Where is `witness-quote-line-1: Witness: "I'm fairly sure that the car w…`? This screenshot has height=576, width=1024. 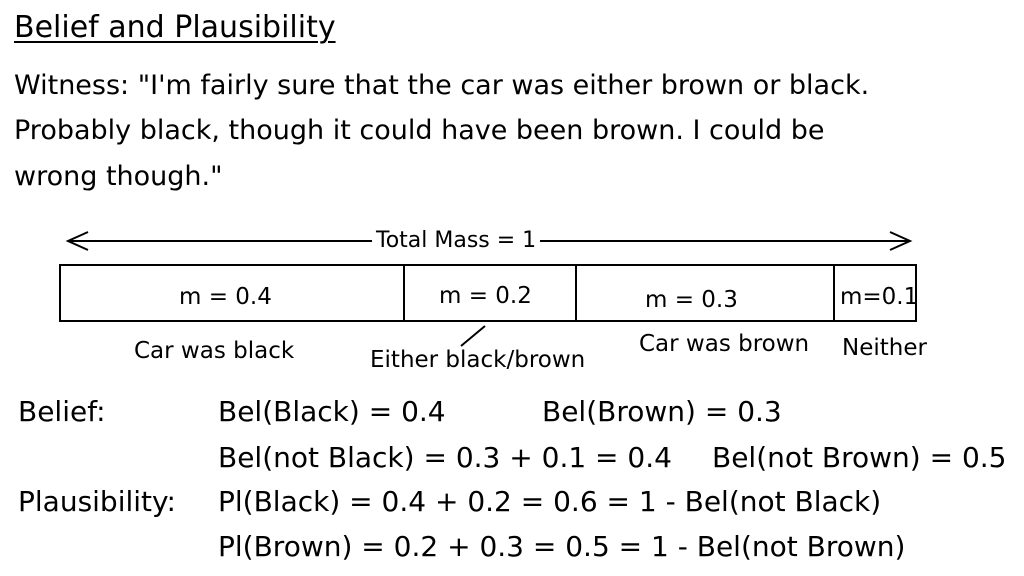
witness-quote-line-1: Witness: "I'm fairly sure that the car w… is located at coordinates (442, 85).